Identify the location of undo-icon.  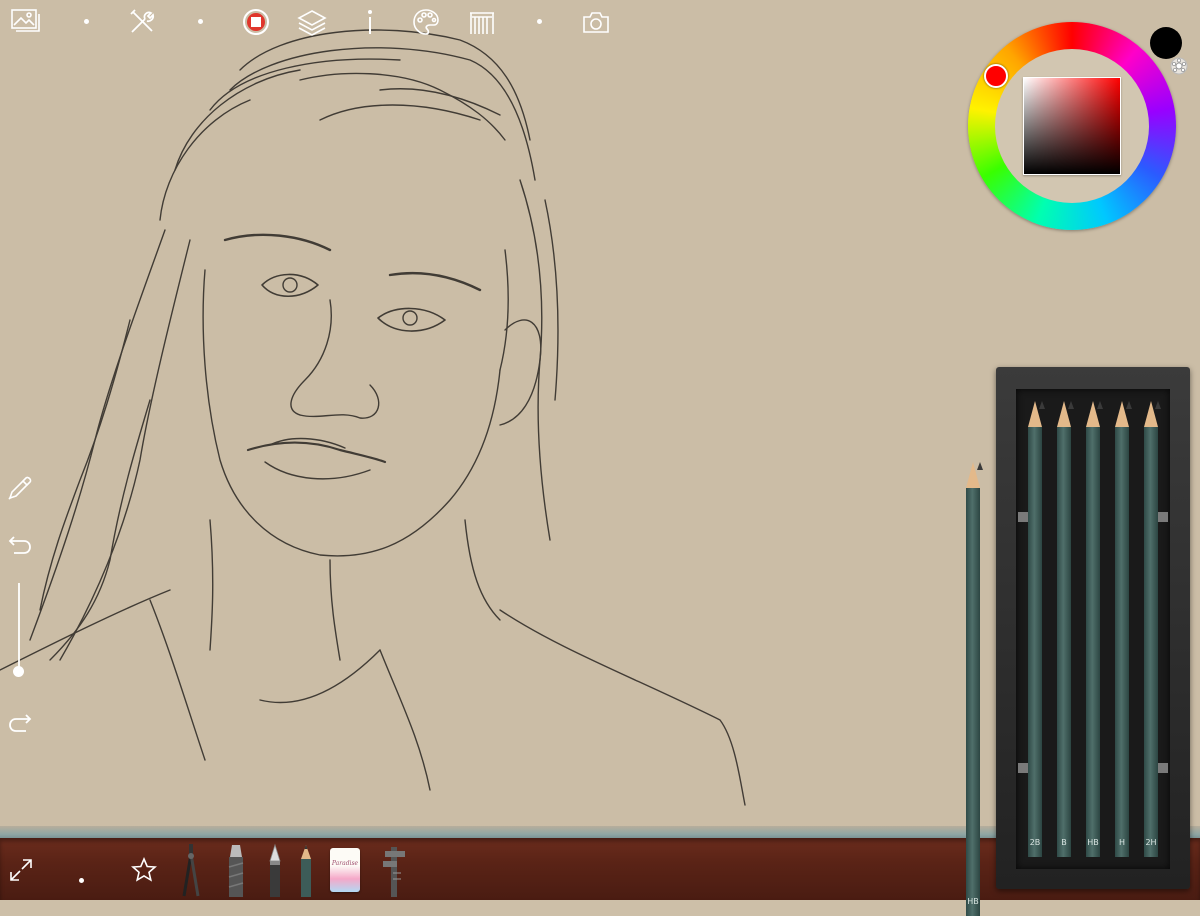
(20, 544).